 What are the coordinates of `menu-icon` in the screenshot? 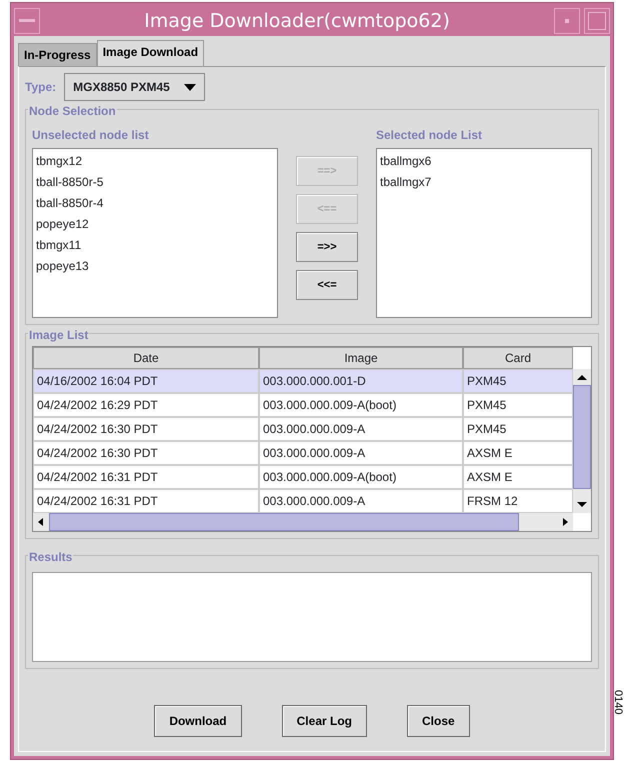 It's located at (27, 21).